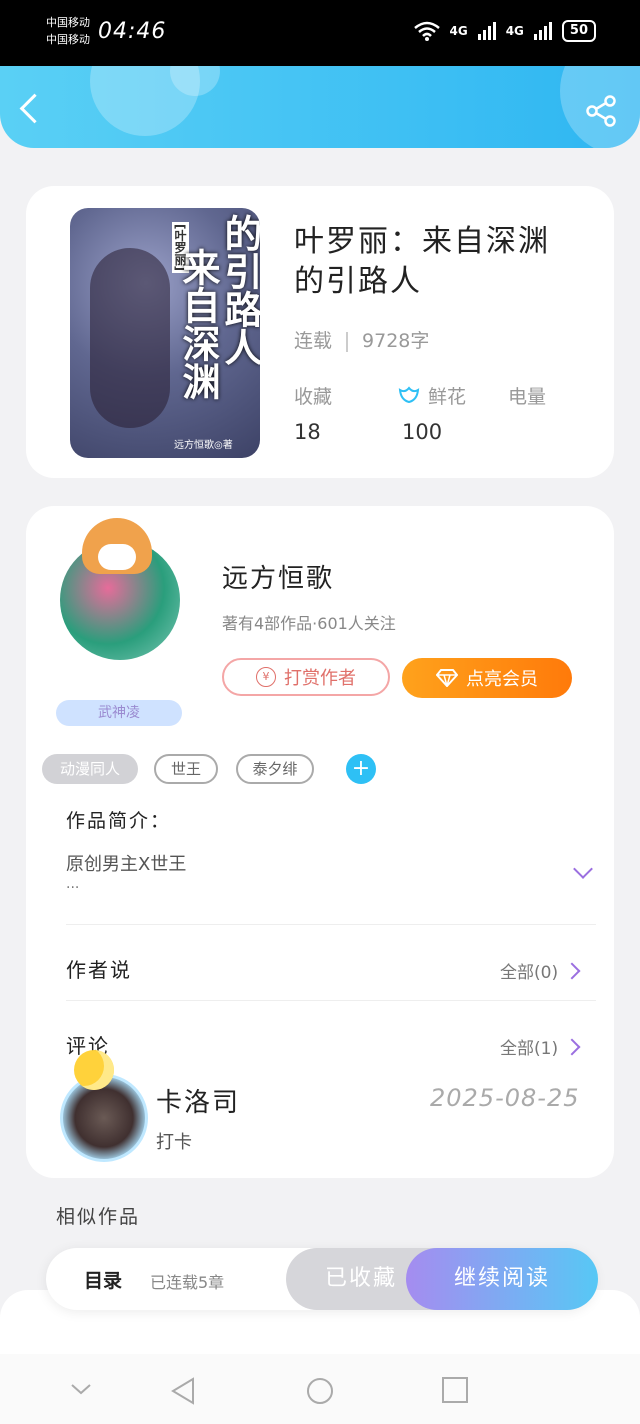 The image size is (640, 1424). I want to click on book-cover: [叶罗丽] 的引路人 来自深渊 远方恒歌◎著, so click(165, 333).